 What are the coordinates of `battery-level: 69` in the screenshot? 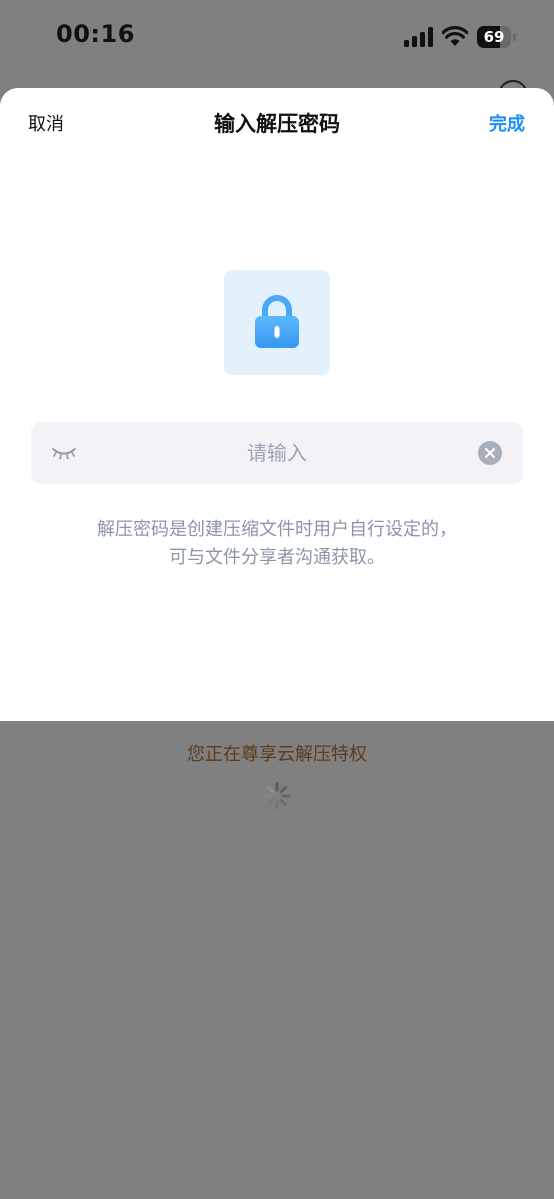 It's located at (494, 37).